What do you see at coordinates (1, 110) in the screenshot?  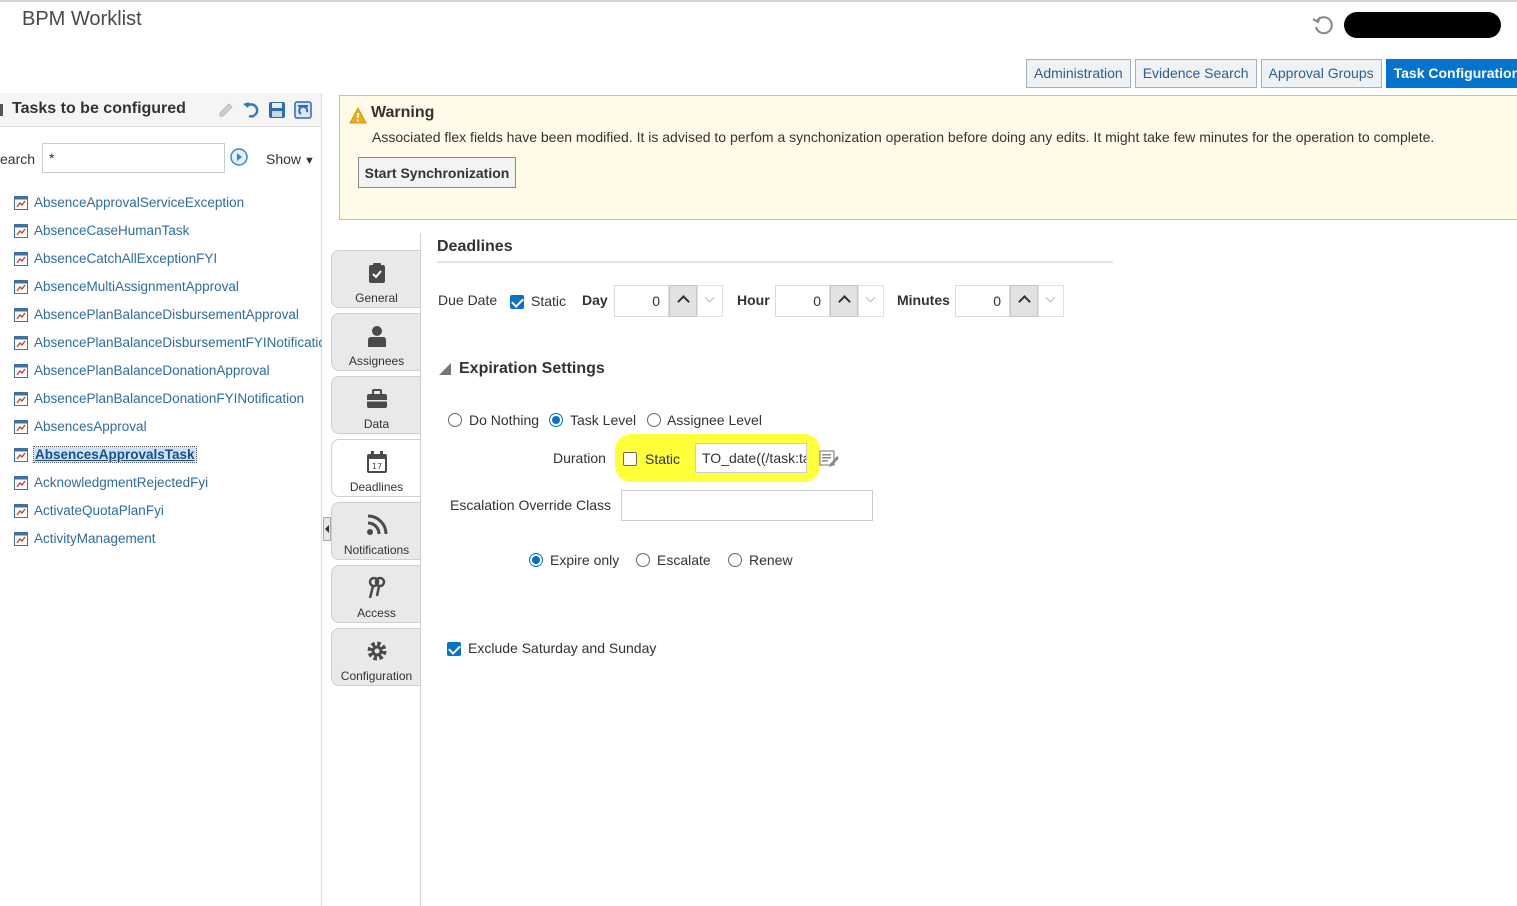 I see `collapse-icon` at bounding box center [1, 110].